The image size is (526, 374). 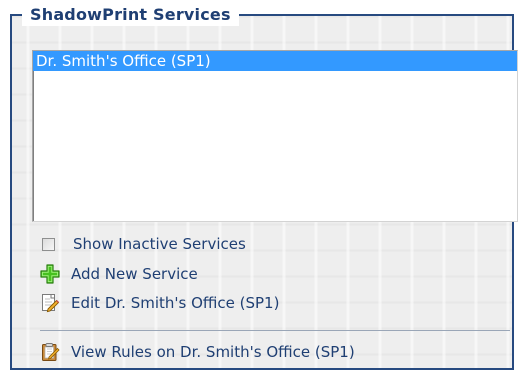 I want to click on plus-icon, so click(x=50, y=274).